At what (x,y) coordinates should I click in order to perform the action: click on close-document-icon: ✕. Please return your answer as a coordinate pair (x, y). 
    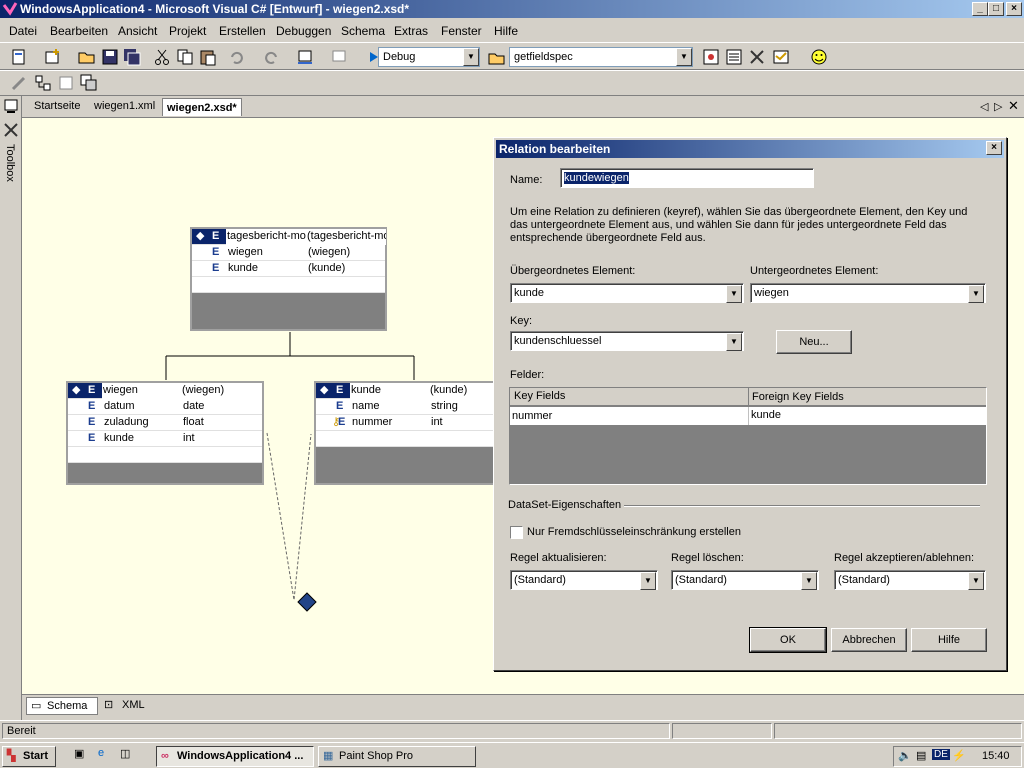
    Looking at the image, I should click on (1013, 106).